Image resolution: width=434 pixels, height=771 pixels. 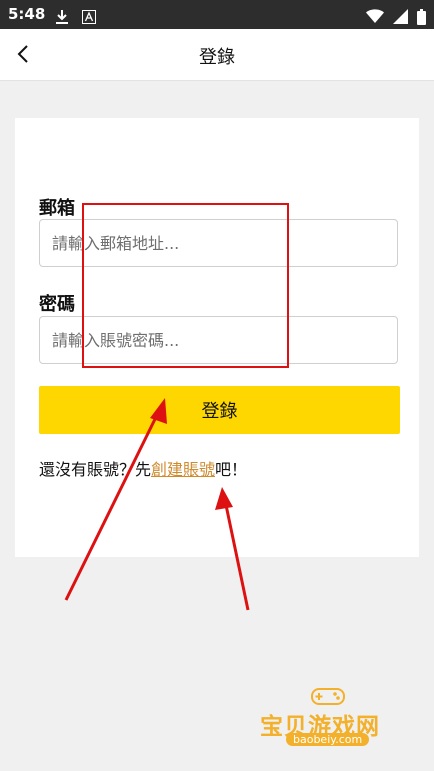 What do you see at coordinates (421, 16) in the screenshot?
I see `battery-icon` at bounding box center [421, 16].